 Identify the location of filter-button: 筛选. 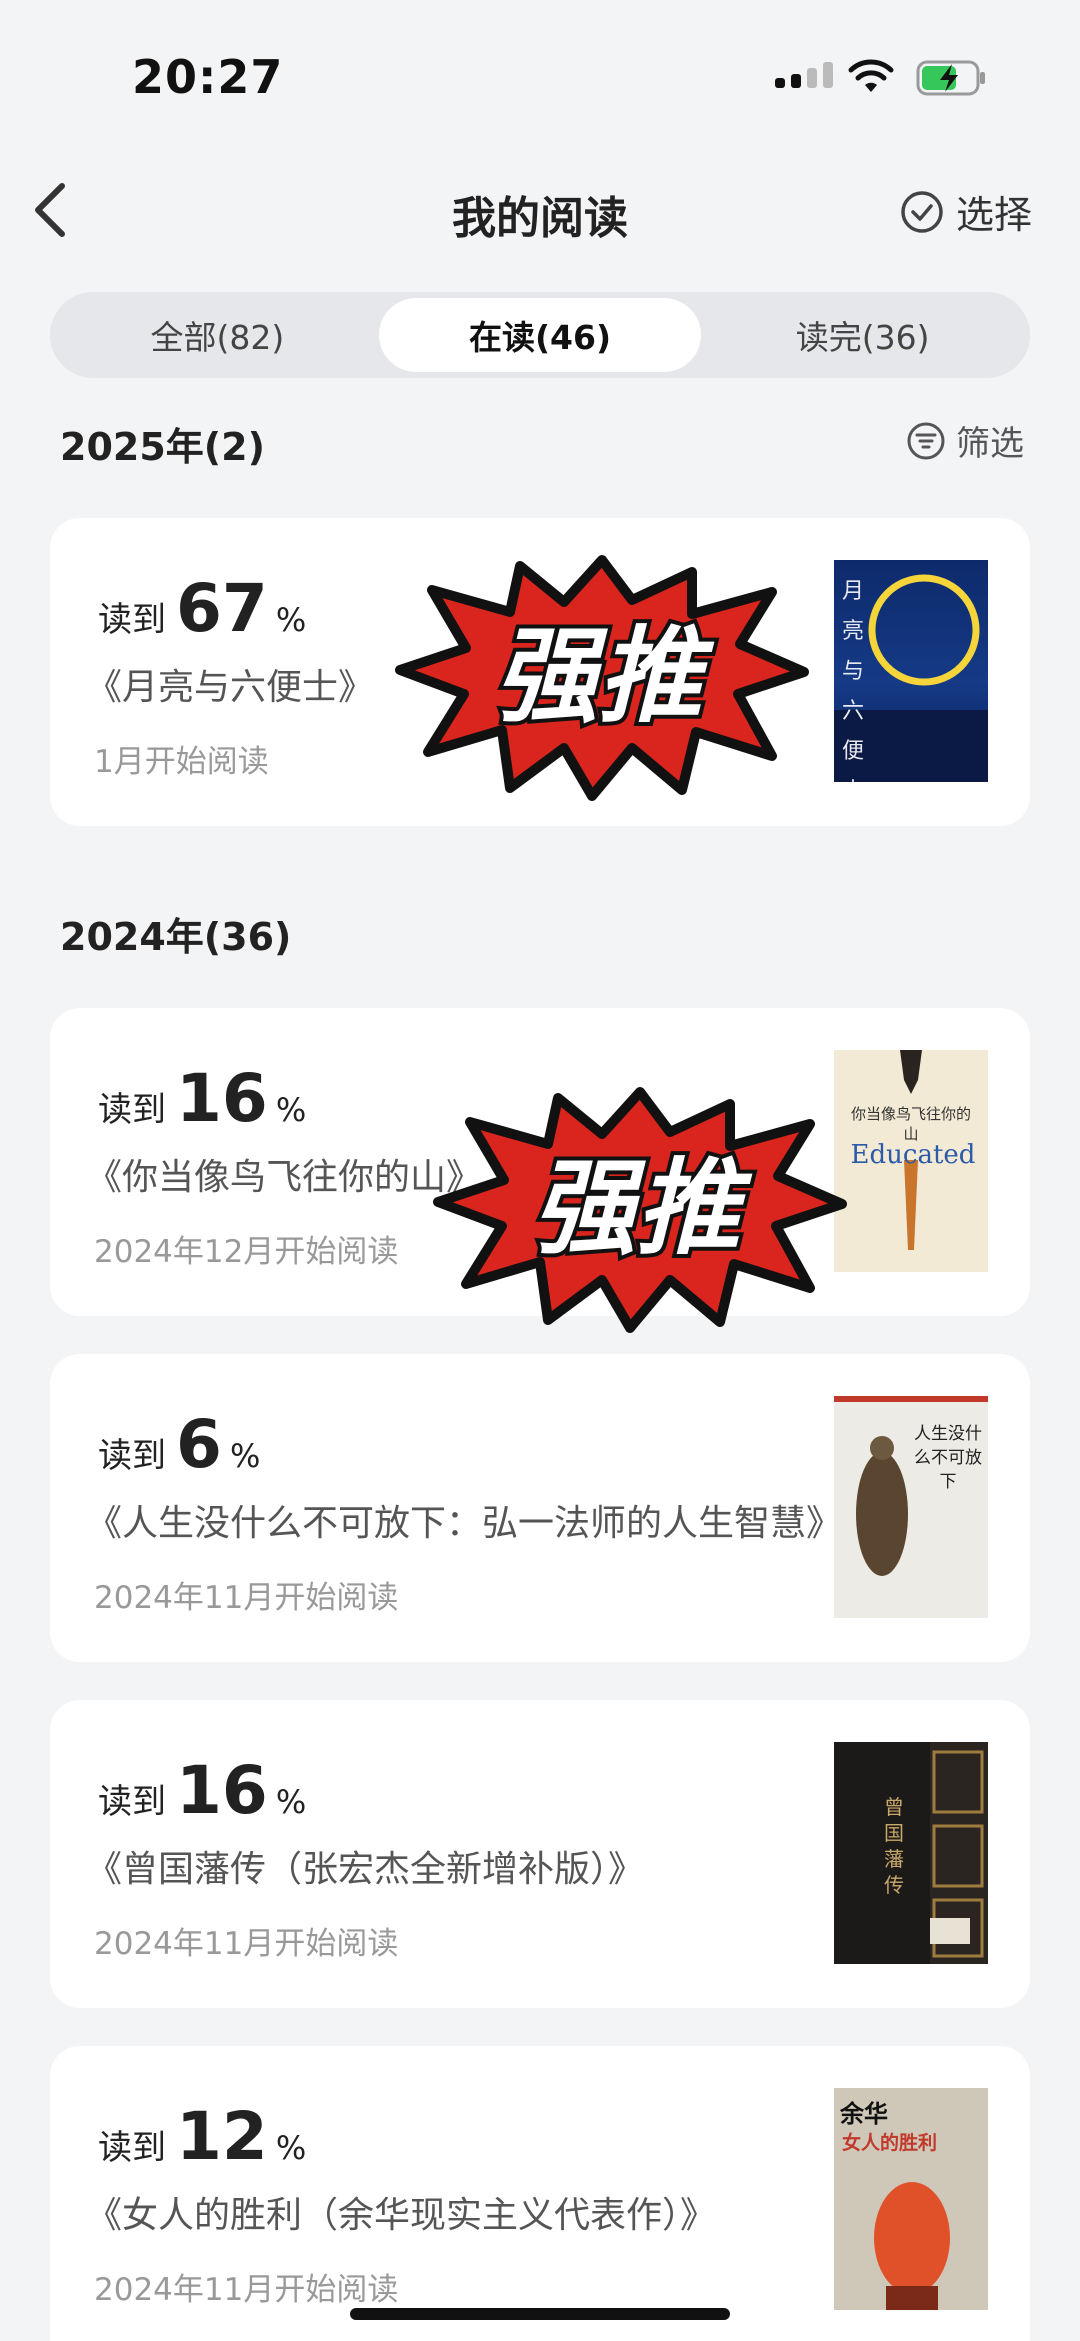
(965, 440).